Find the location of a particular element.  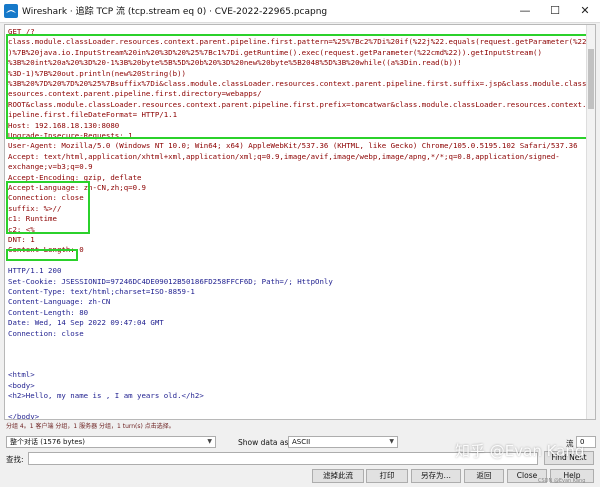

response-line: </body> is located at coordinates (24, 415).